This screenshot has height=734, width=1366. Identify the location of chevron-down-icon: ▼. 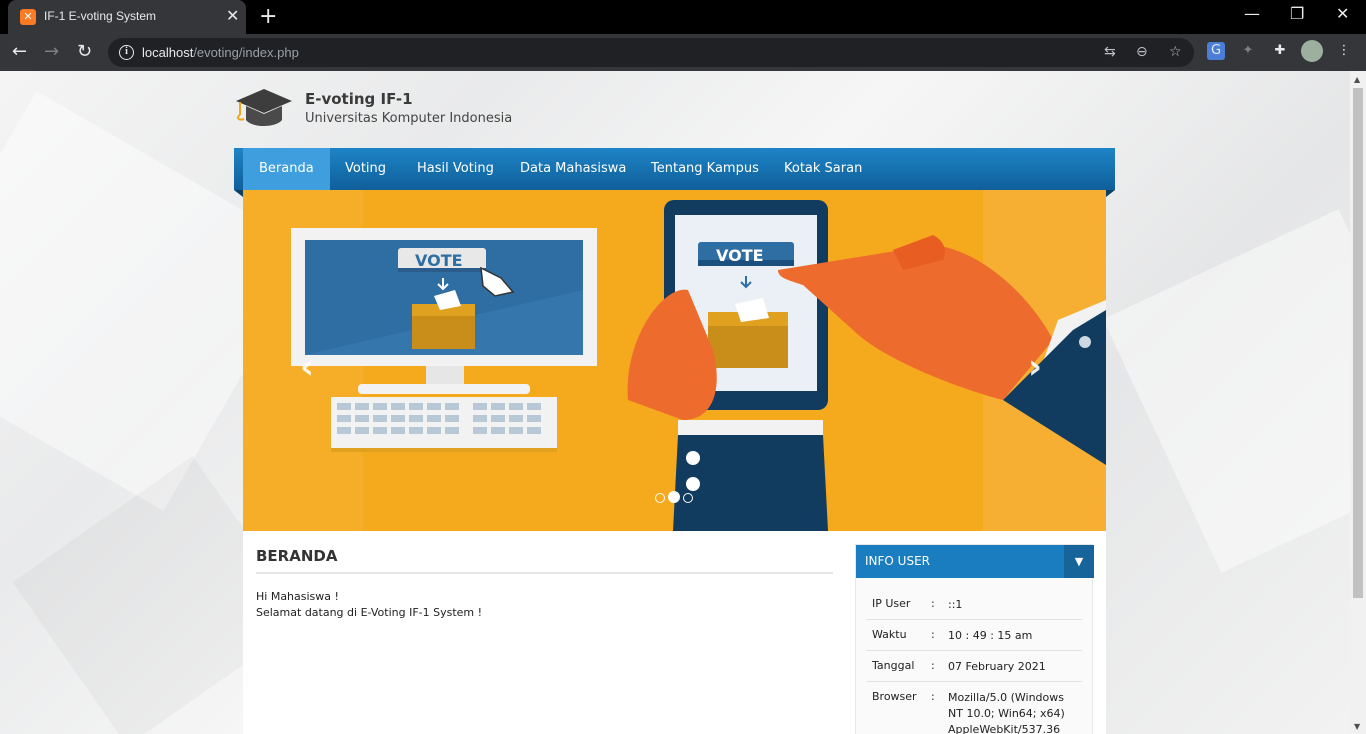
(1079, 561).